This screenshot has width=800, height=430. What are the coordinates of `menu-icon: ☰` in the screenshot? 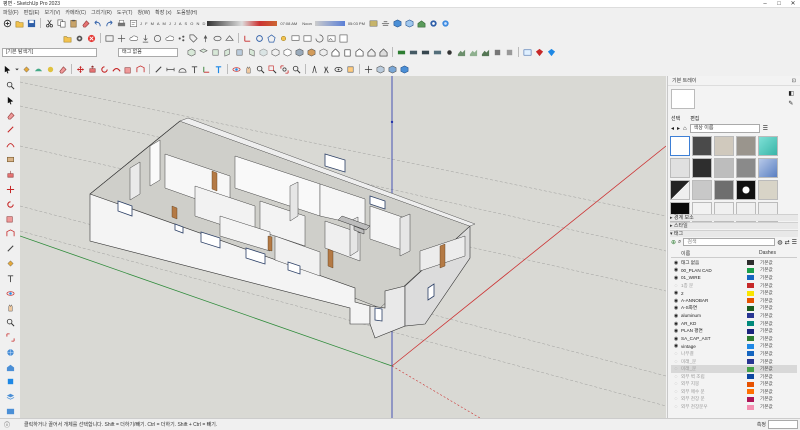 It's located at (794, 242).